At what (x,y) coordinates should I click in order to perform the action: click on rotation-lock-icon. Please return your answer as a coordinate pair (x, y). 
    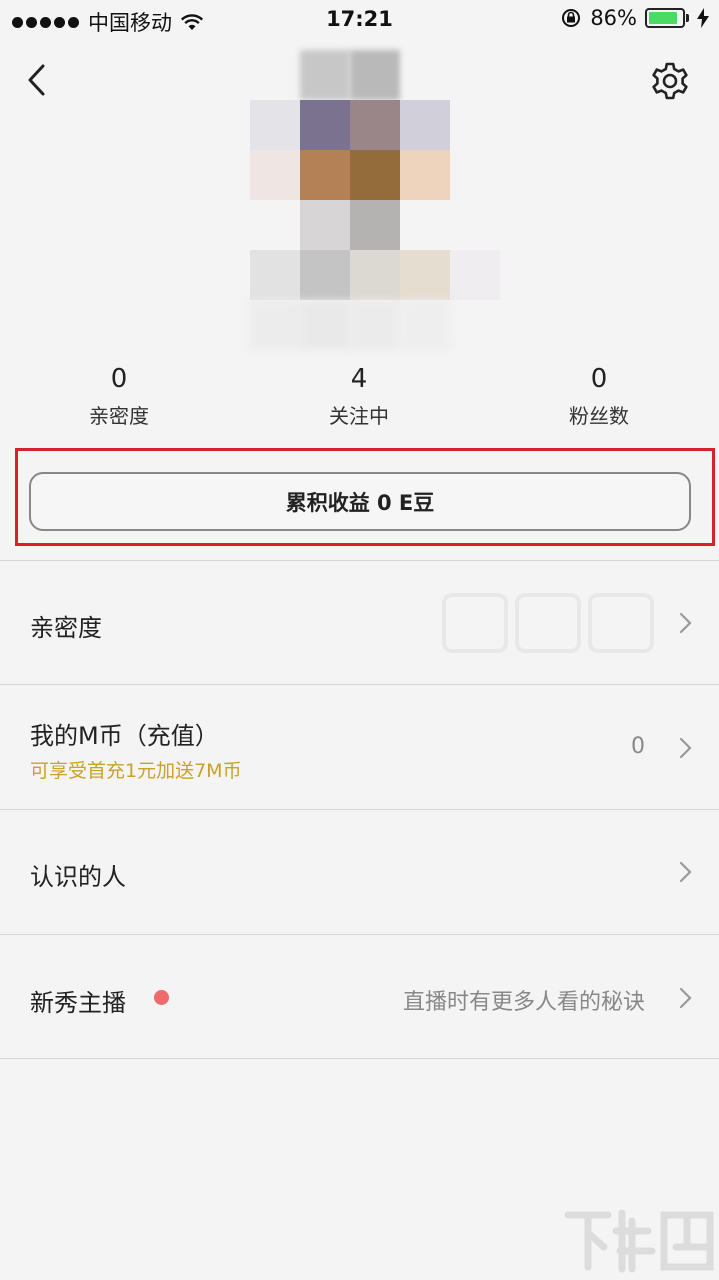
    Looking at the image, I should click on (571, 18).